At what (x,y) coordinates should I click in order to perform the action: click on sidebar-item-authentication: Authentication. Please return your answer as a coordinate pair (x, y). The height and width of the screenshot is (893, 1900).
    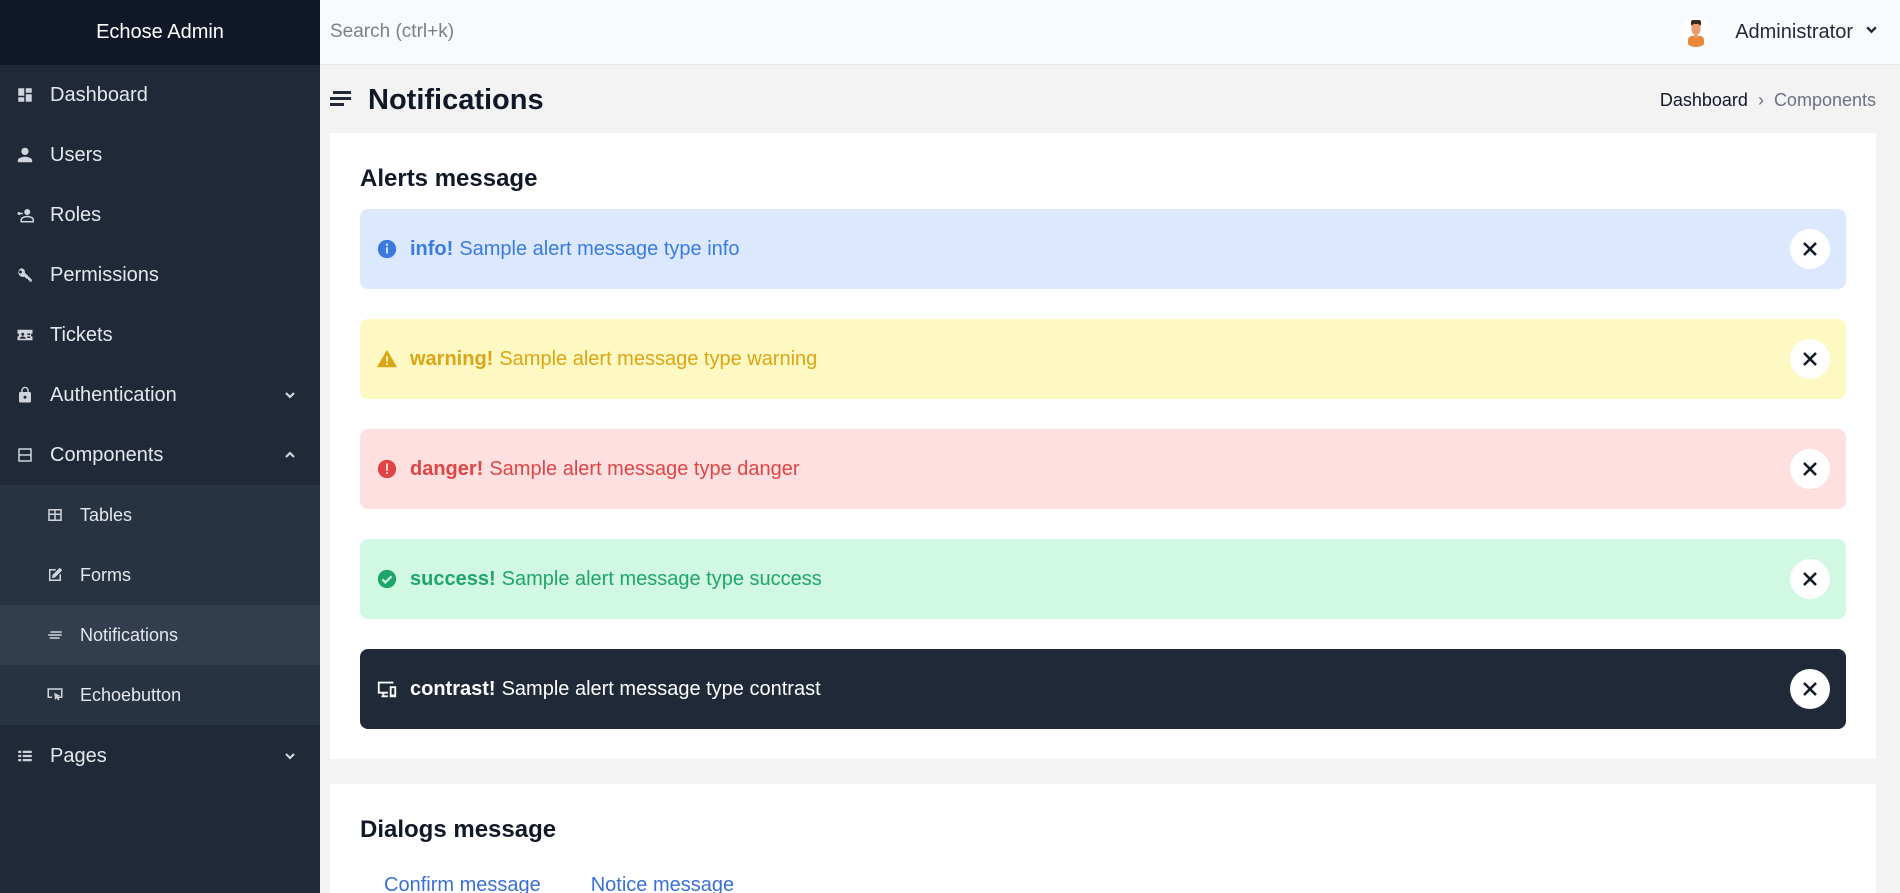
    Looking at the image, I should click on (160, 395).